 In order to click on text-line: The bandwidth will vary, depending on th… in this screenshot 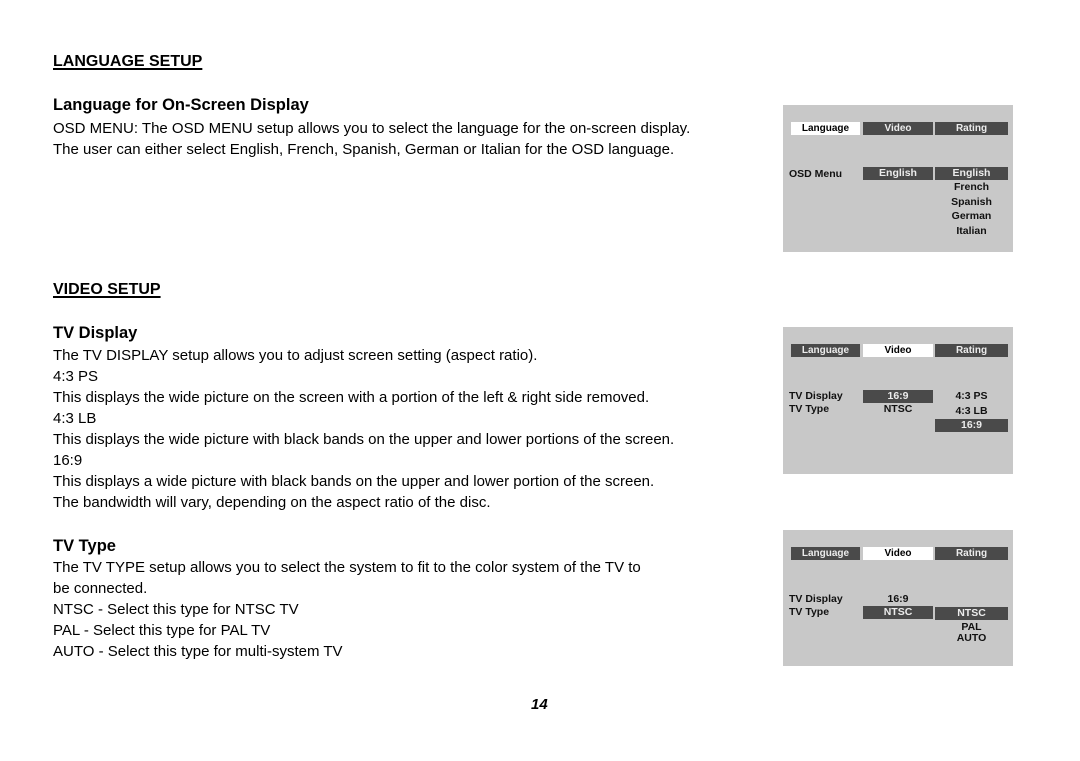, I will do `click(272, 502)`.